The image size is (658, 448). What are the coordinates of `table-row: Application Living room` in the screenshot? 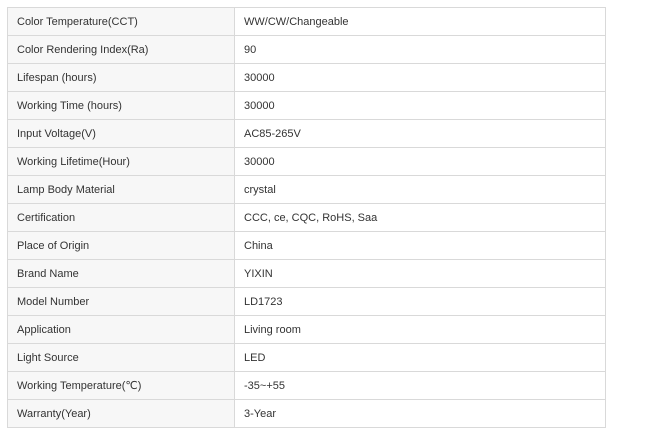 It's located at (306, 329).